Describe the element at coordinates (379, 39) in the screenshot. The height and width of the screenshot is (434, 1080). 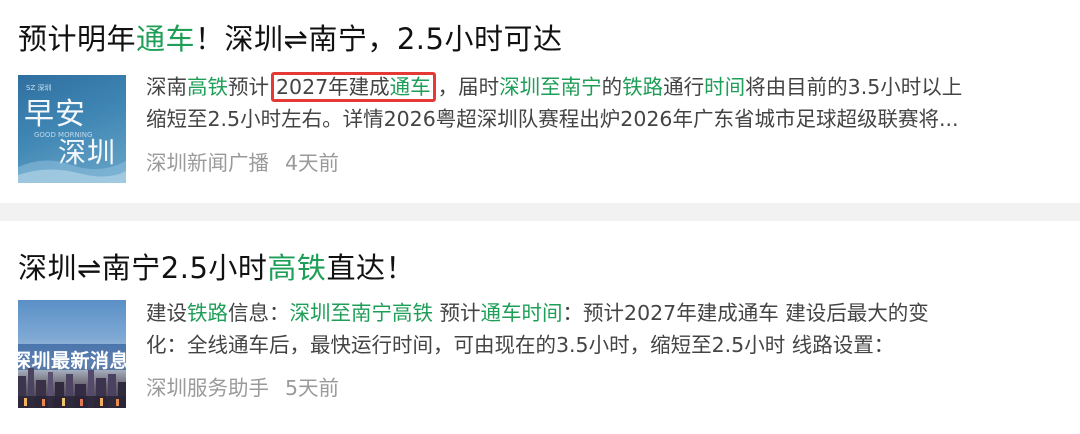
I see `text-segment: ！深圳⇌南宁，2.5小时可达` at that location.